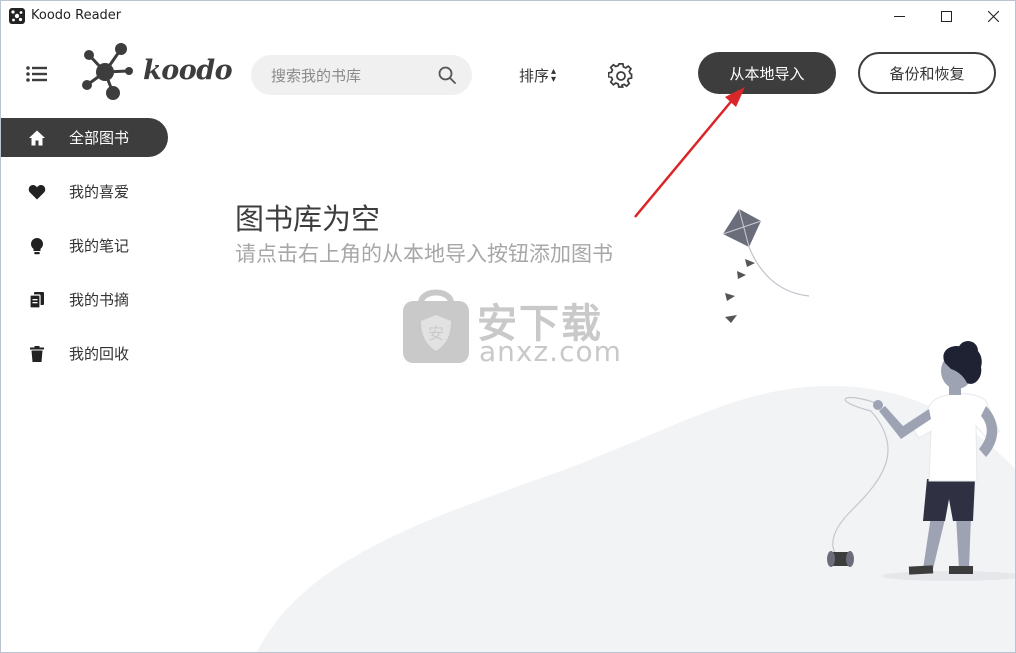 The image size is (1016, 653). What do you see at coordinates (188, 70) in the screenshot?
I see `logo-wordmark: koodo` at bounding box center [188, 70].